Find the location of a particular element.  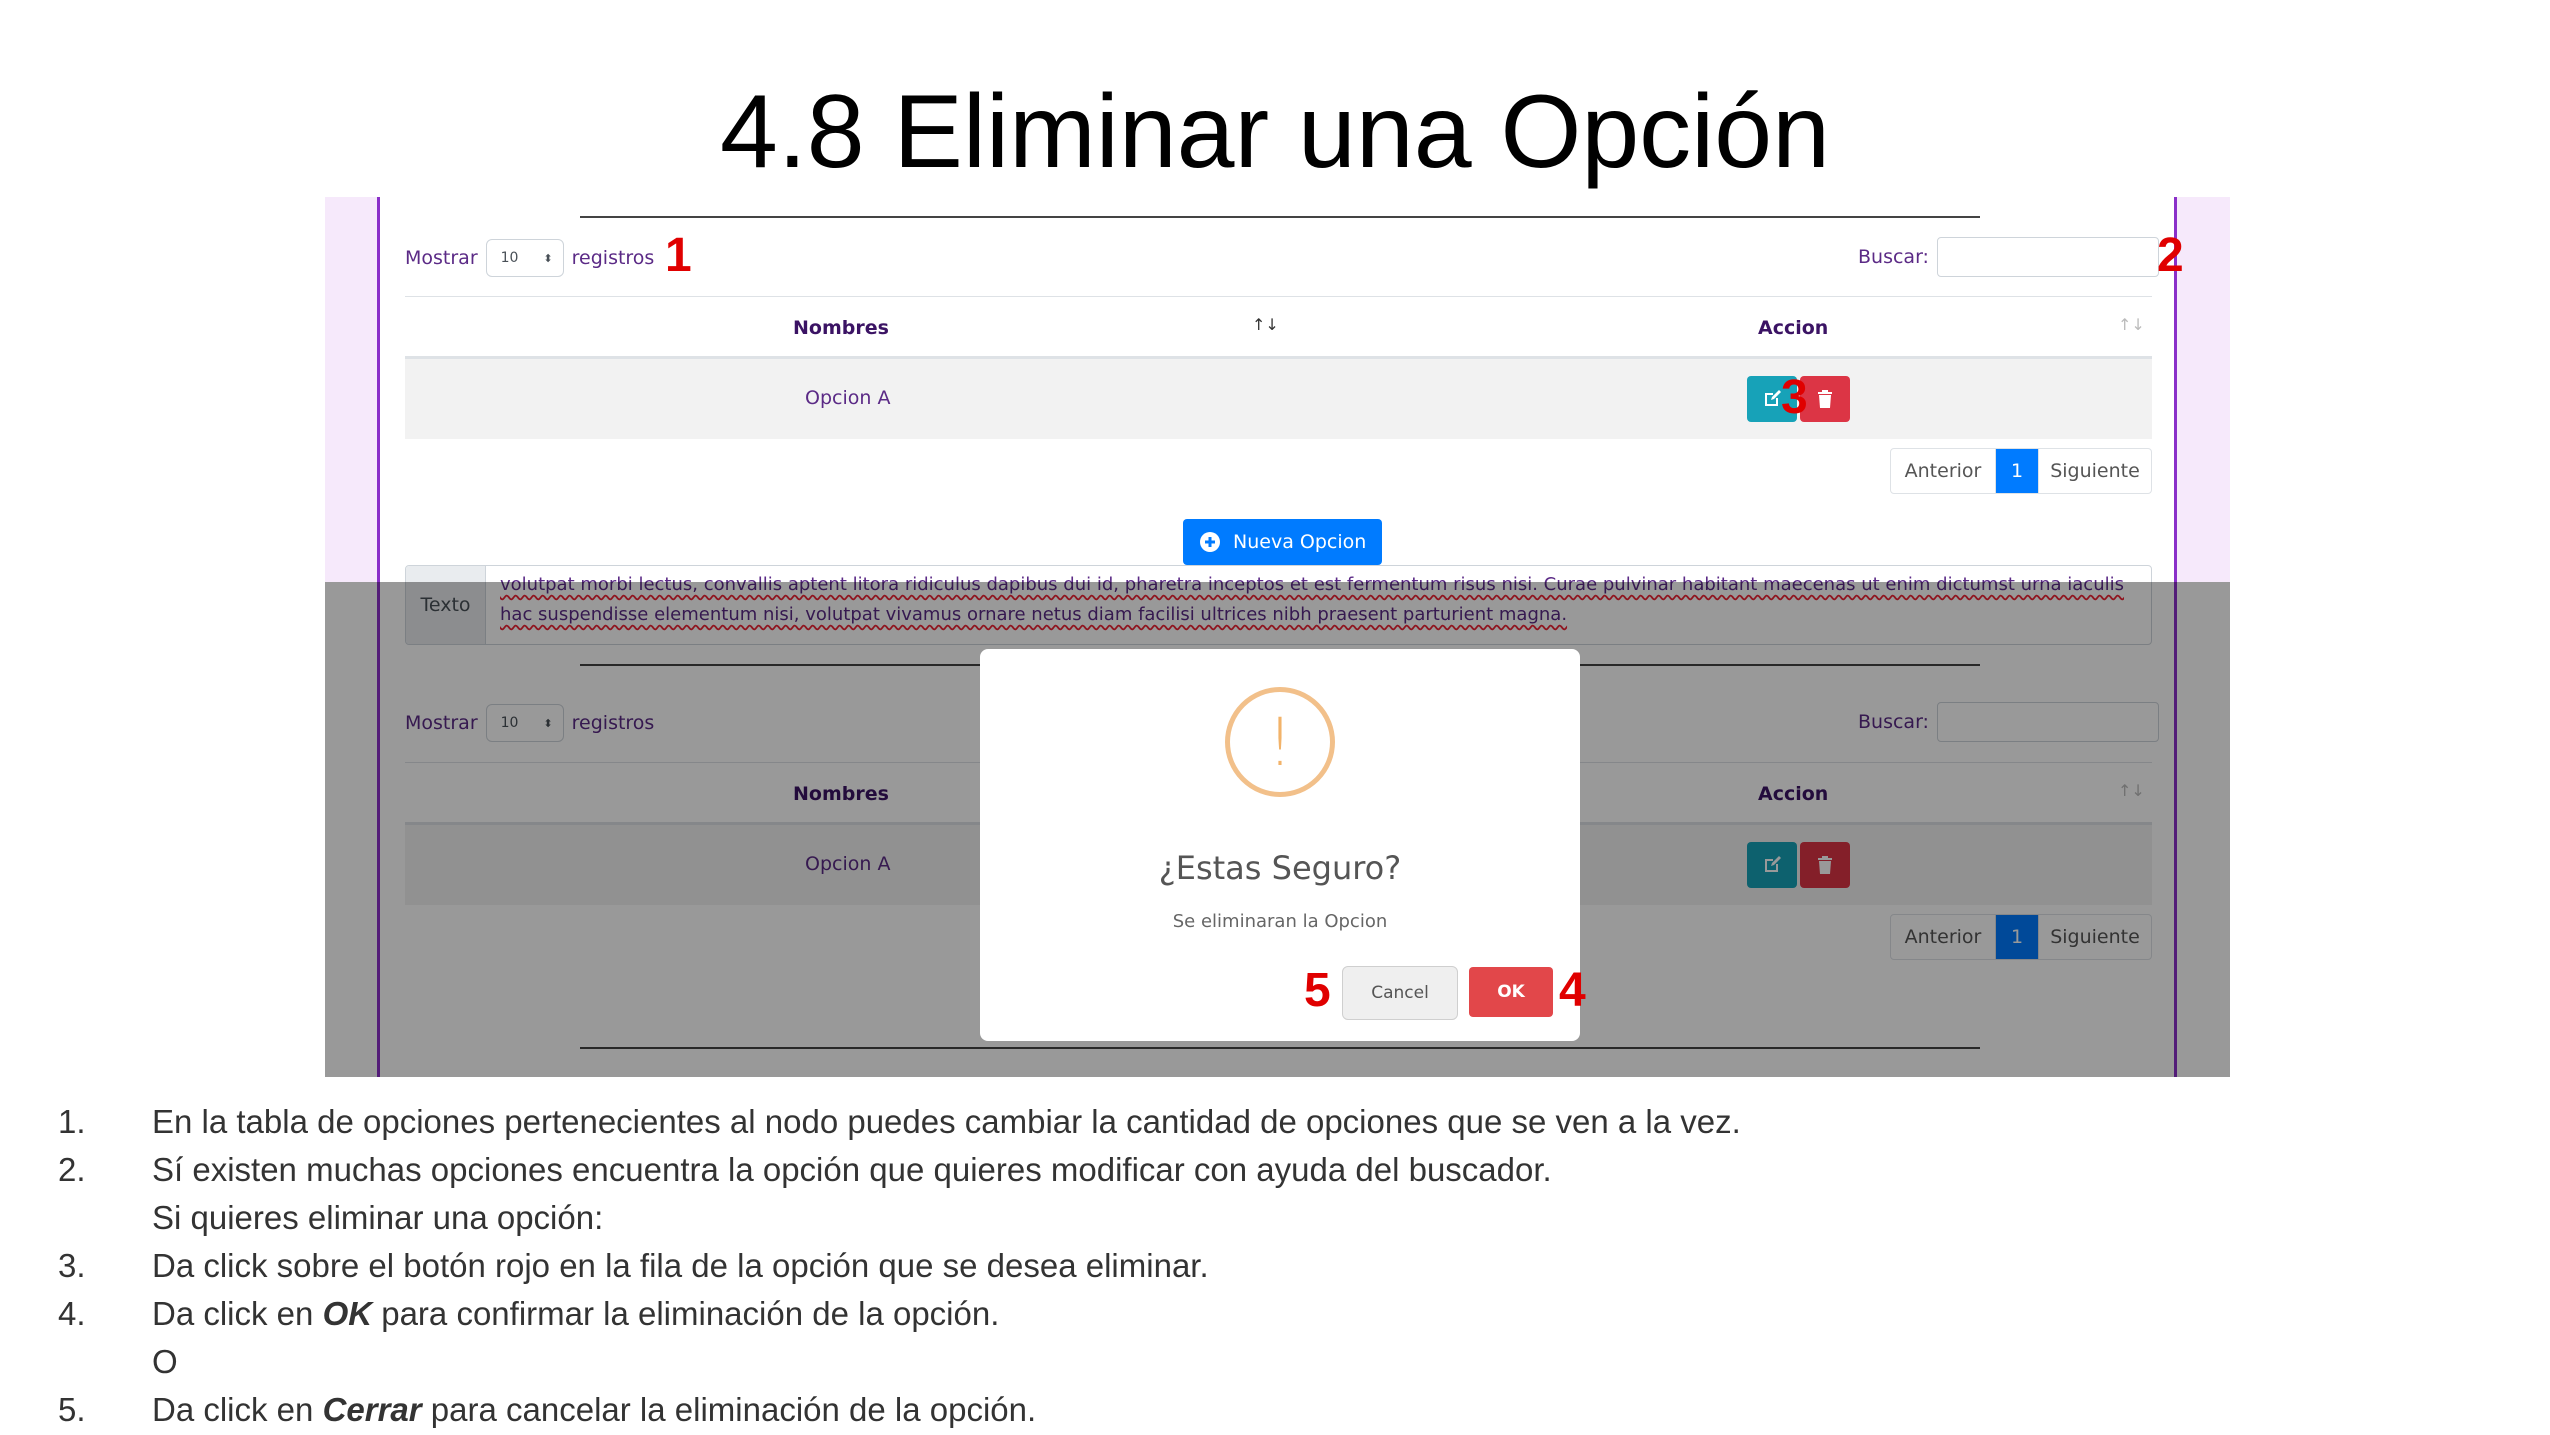

warning-icon: ! is located at coordinates (1280, 742).